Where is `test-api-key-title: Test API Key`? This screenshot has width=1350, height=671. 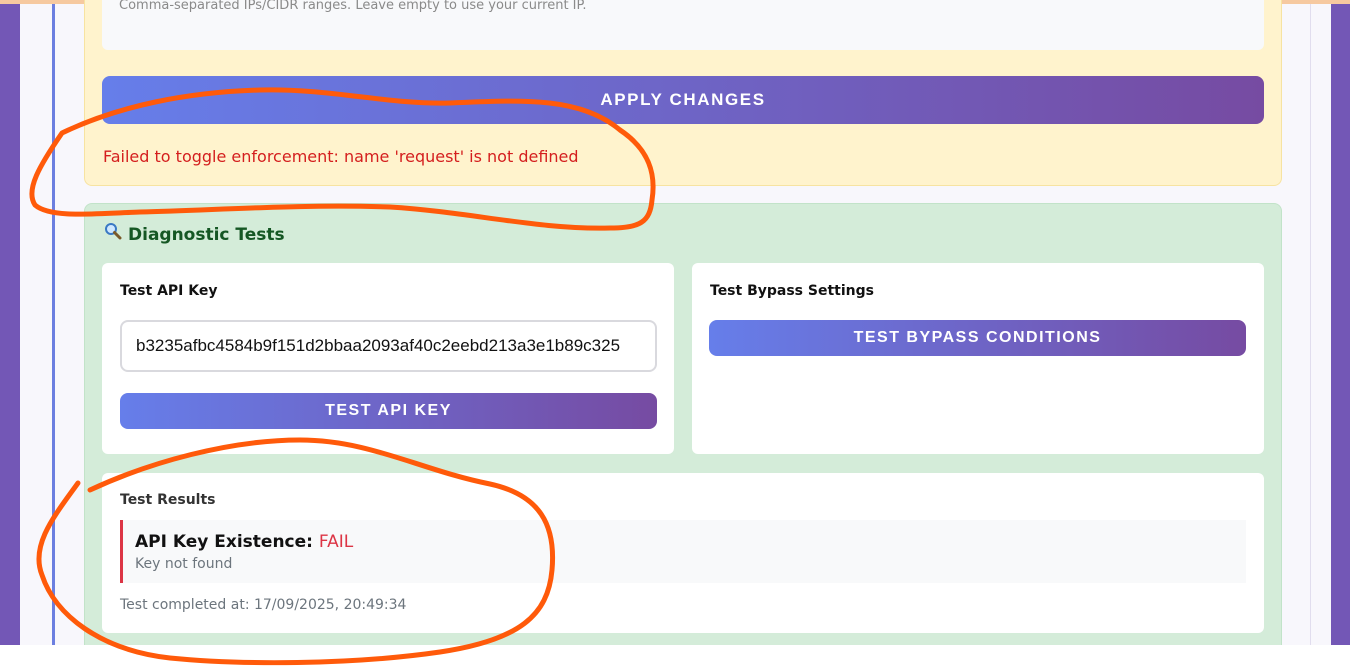
test-api-key-title: Test API Key is located at coordinates (169, 291).